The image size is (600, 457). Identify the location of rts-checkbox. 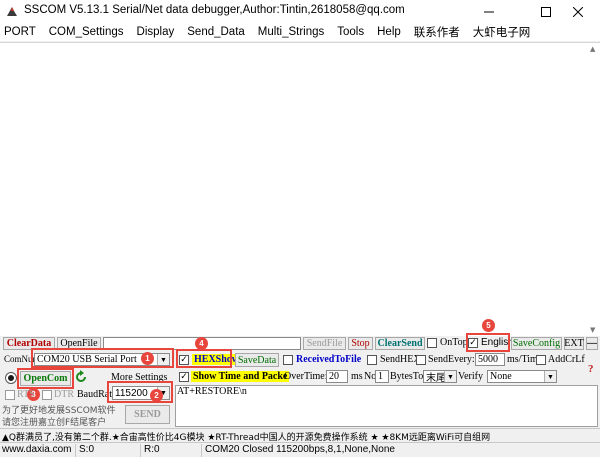
(10, 395).